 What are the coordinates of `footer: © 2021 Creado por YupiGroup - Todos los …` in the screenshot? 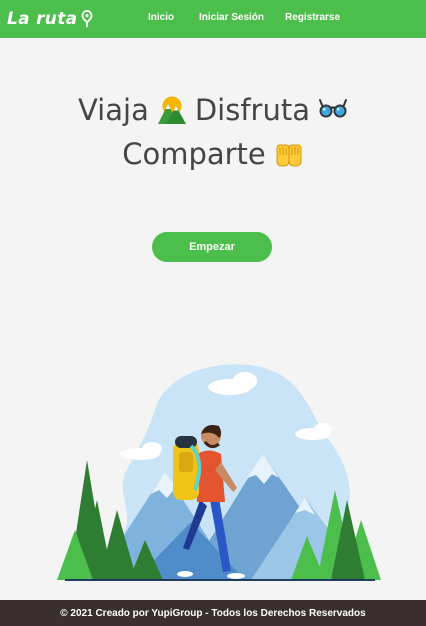 It's located at (213, 613).